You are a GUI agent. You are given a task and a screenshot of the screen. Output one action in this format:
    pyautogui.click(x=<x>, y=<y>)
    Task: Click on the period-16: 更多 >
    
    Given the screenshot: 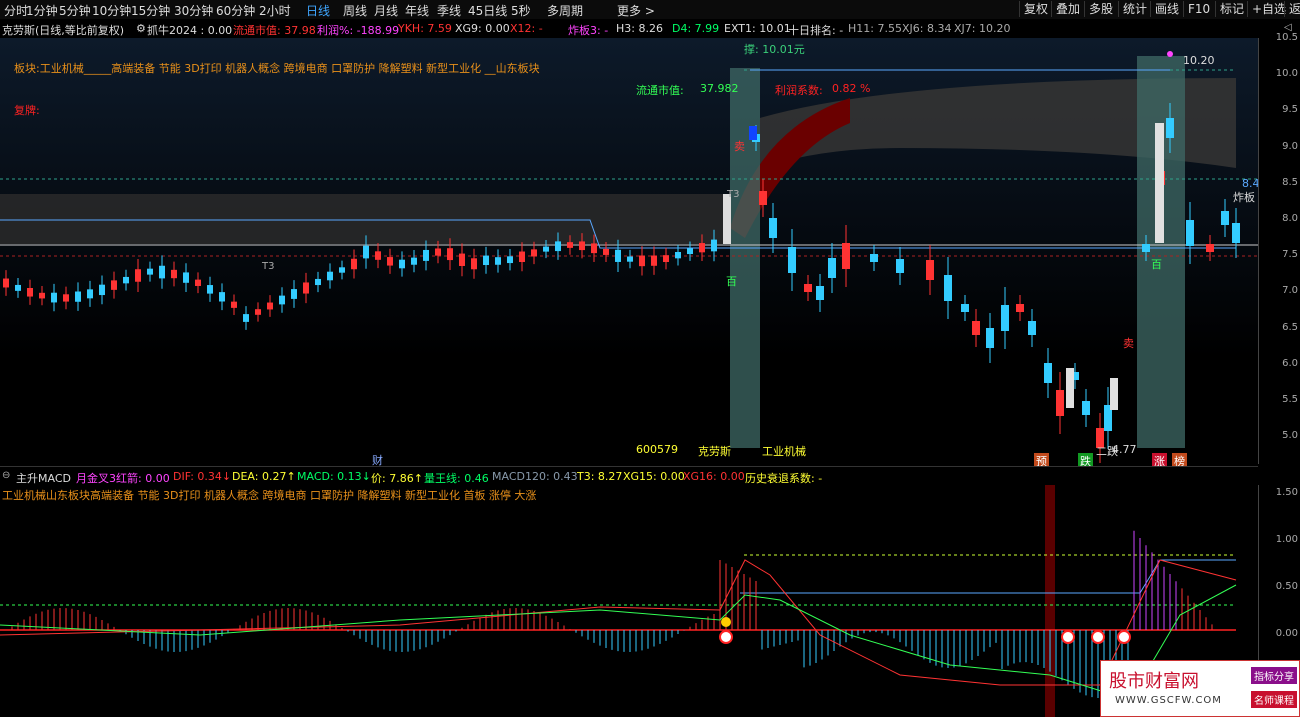 What is the action you would take?
    pyautogui.click(x=636, y=10)
    